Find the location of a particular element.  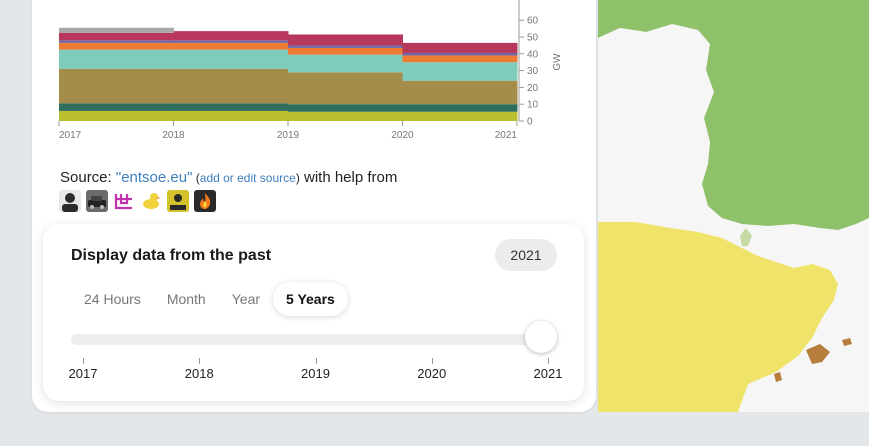

slider-label-1: 2018 is located at coordinates (199, 373).